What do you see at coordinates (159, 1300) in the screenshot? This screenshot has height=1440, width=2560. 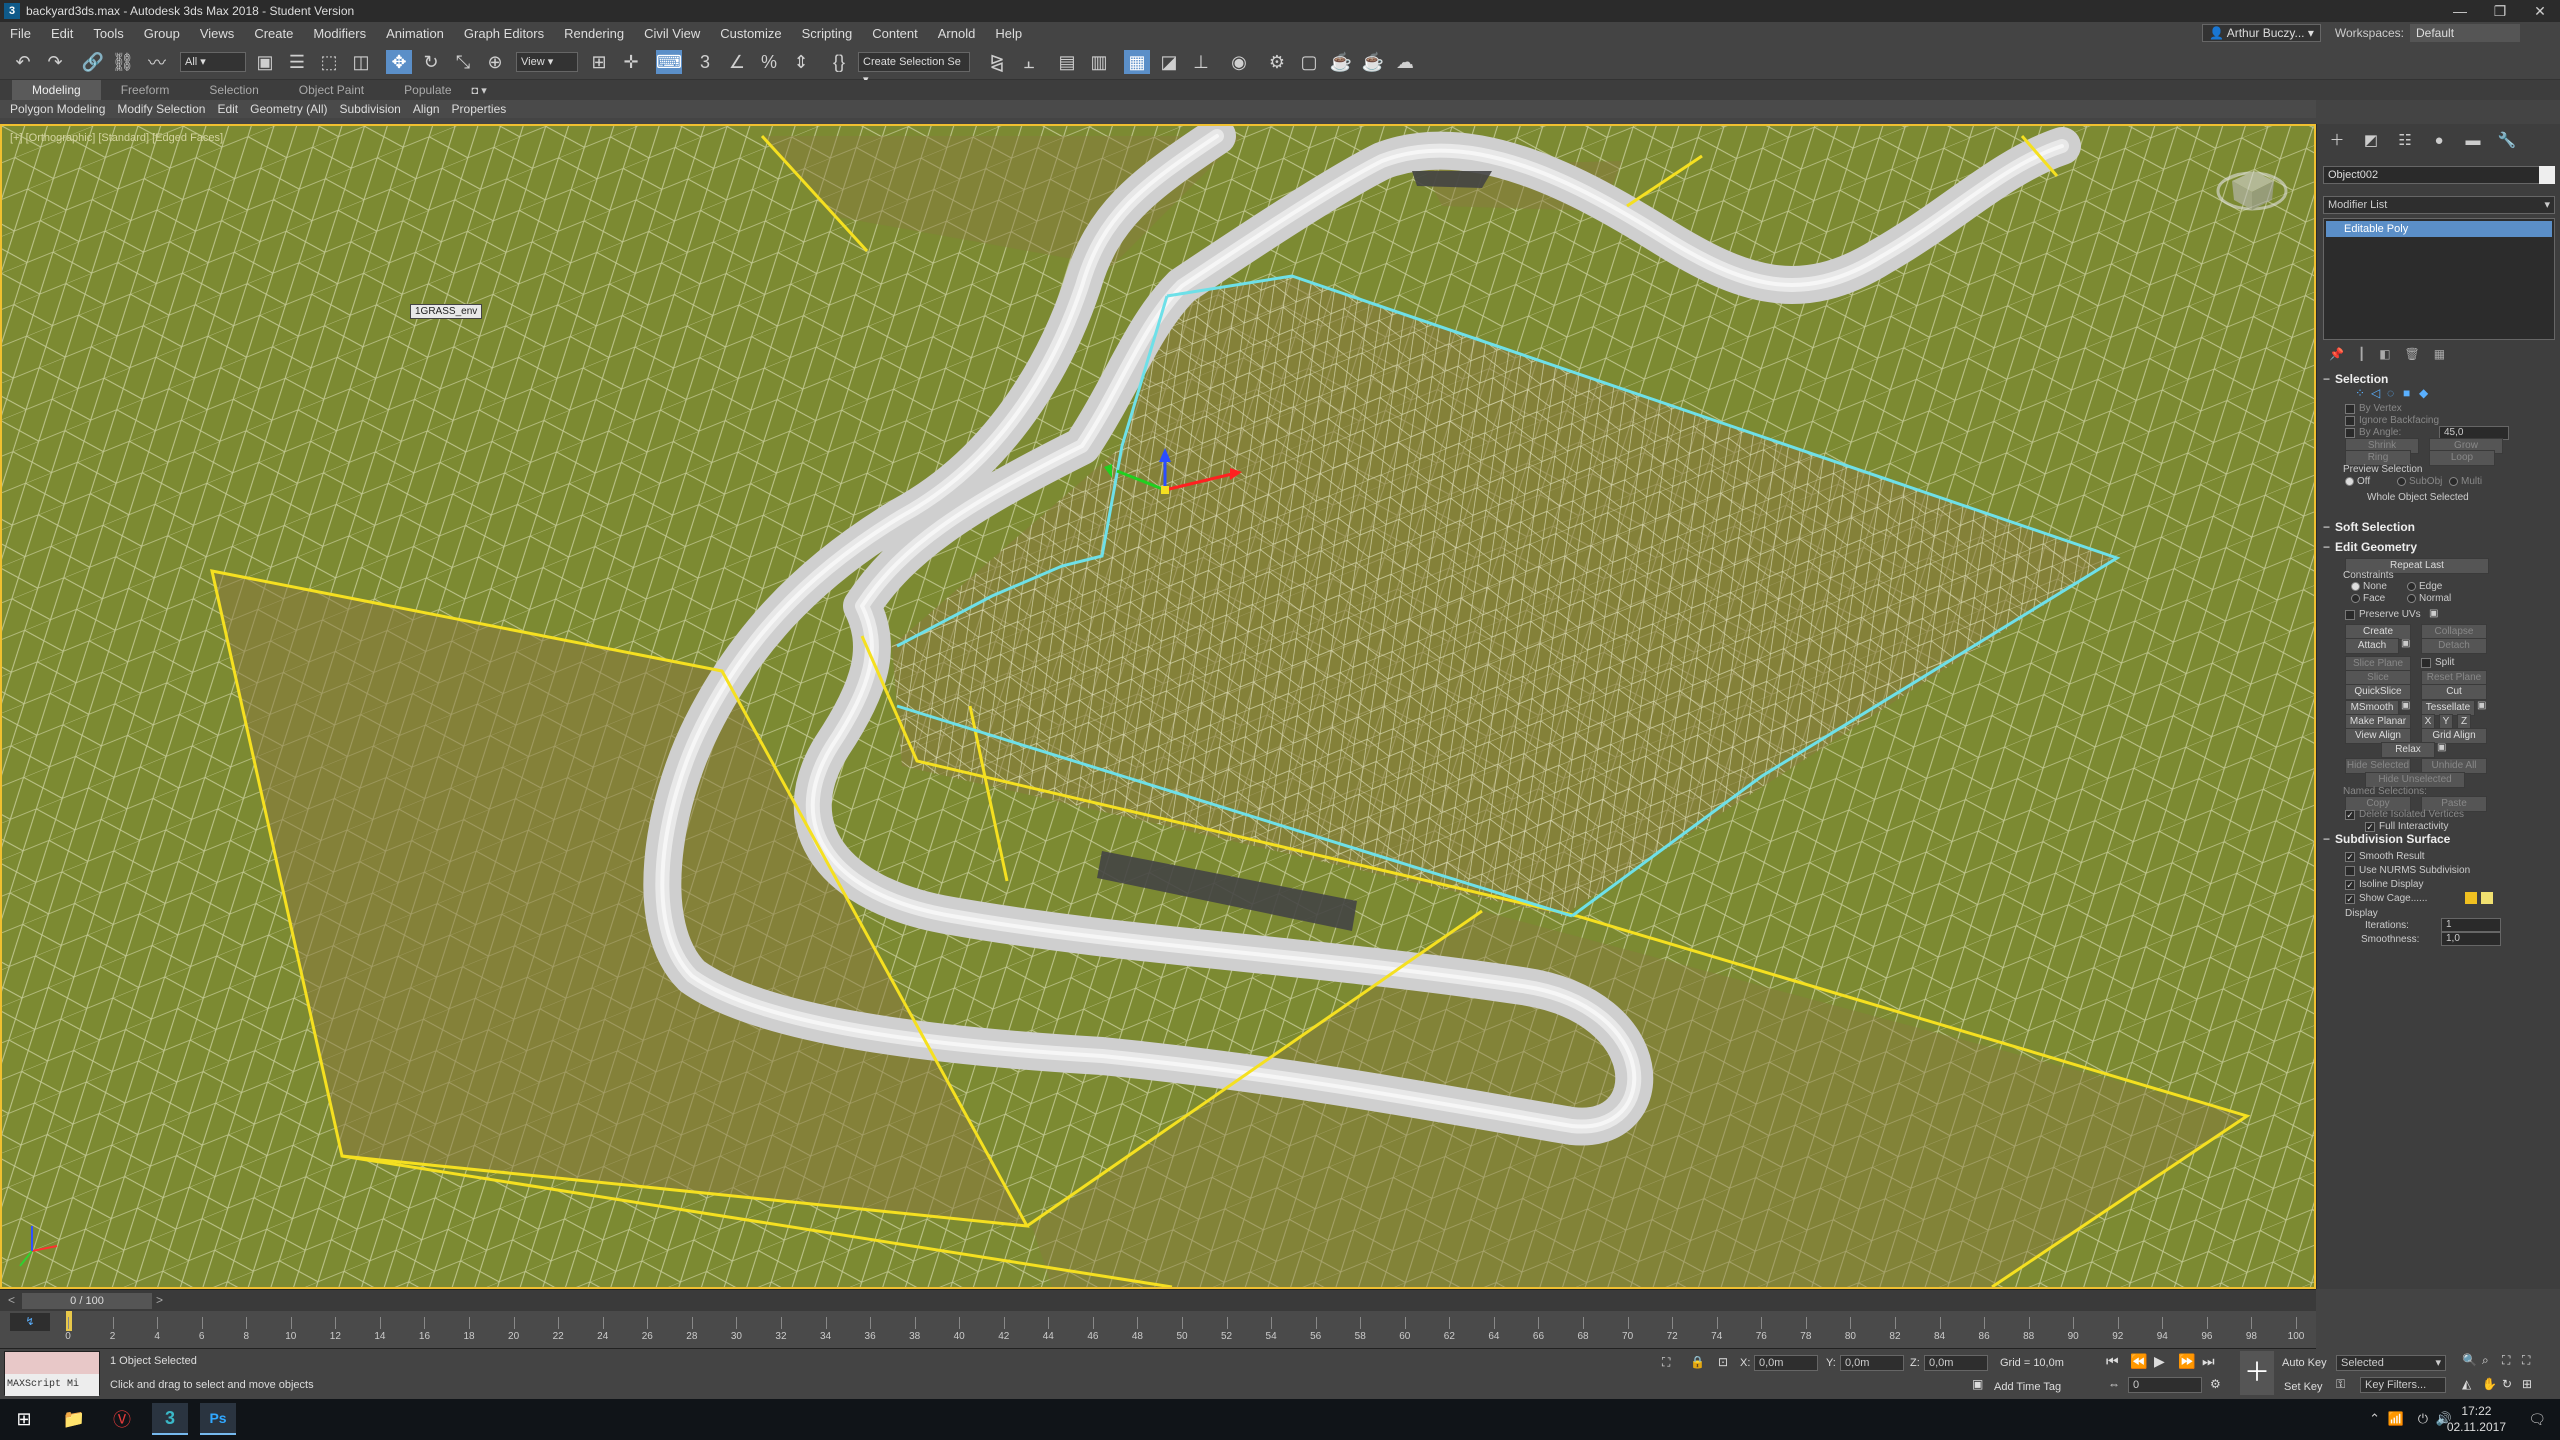 I see `time-next-icon: >` at bounding box center [159, 1300].